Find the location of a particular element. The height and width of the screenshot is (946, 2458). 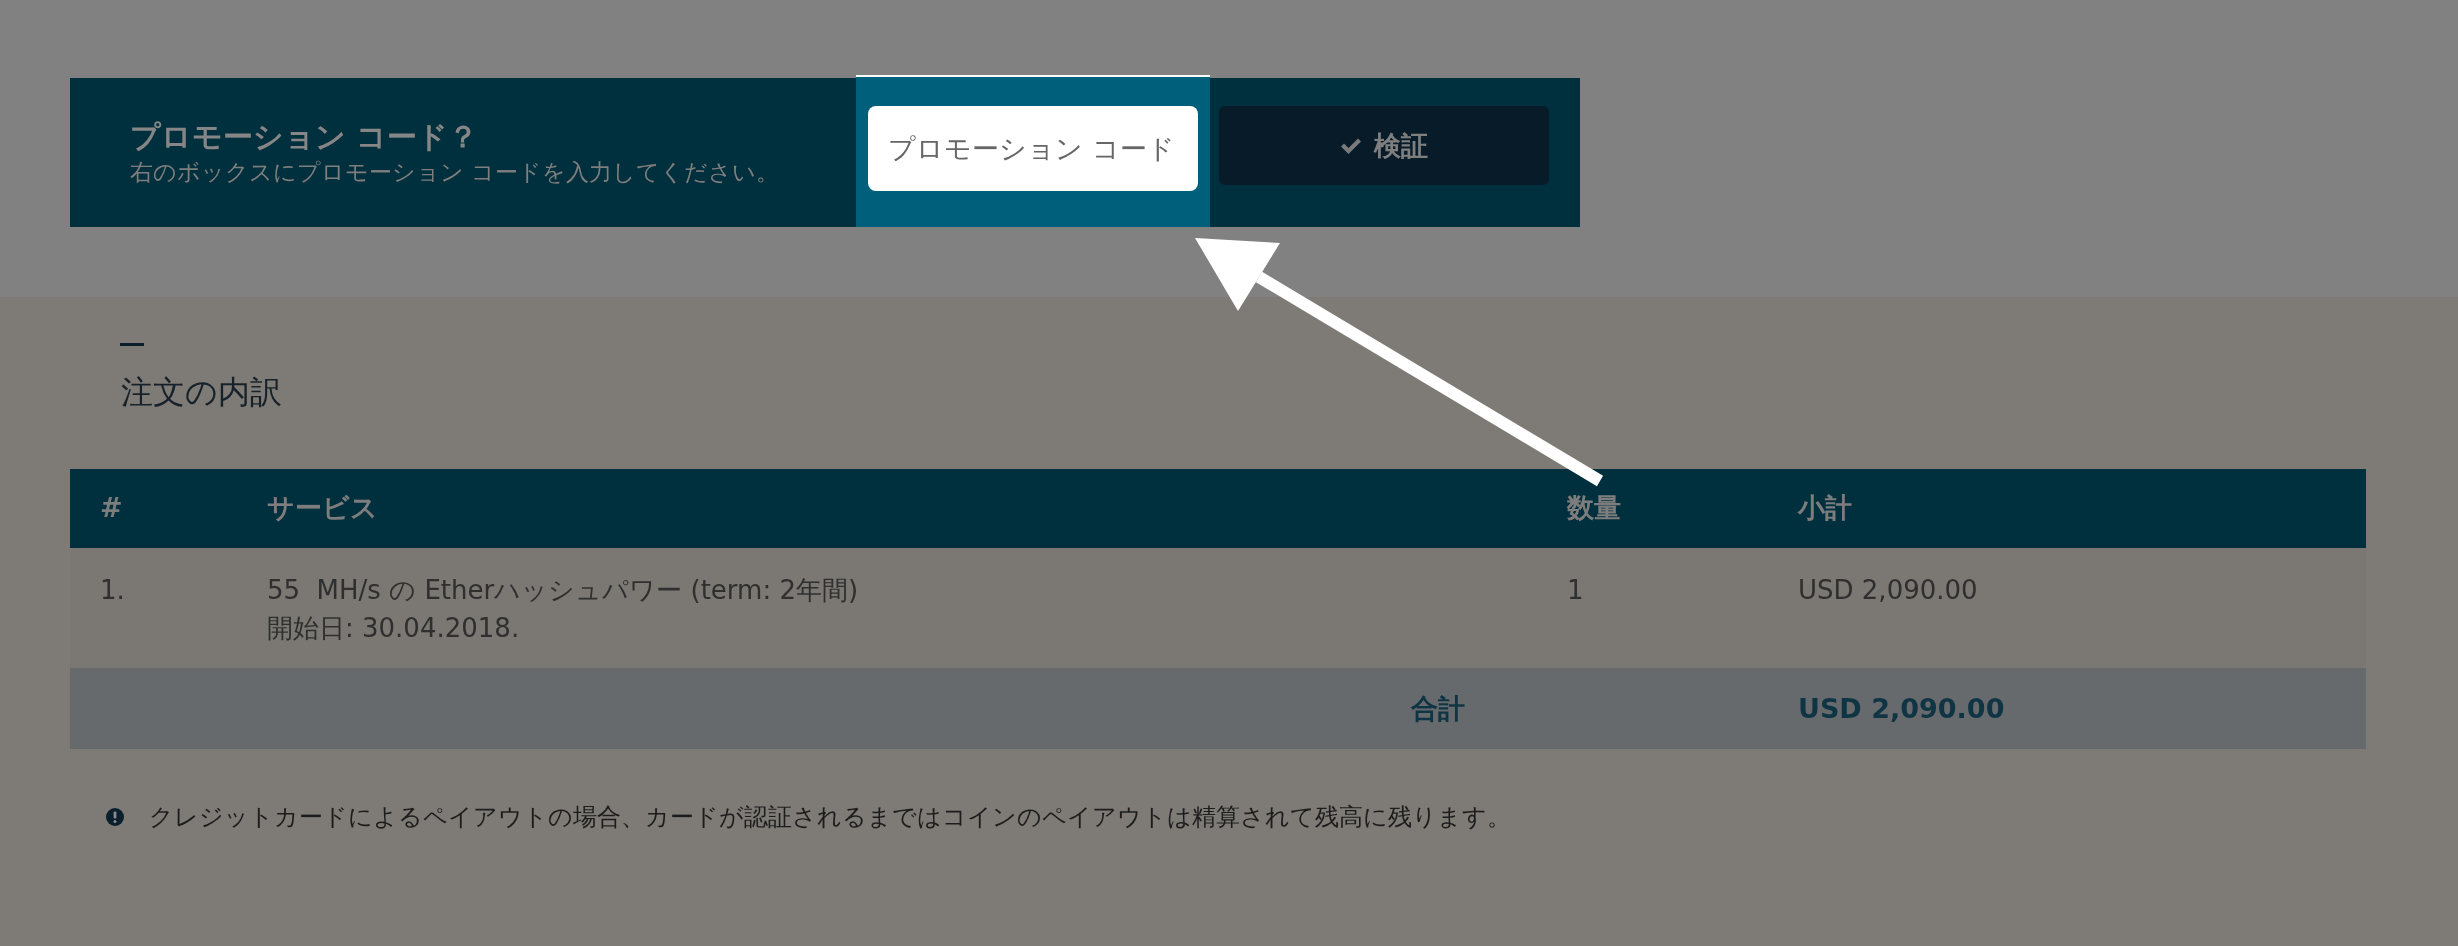

promo-instructions: 右のボックスにプロモーション コードを入力してください。 is located at coordinates (455, 172).